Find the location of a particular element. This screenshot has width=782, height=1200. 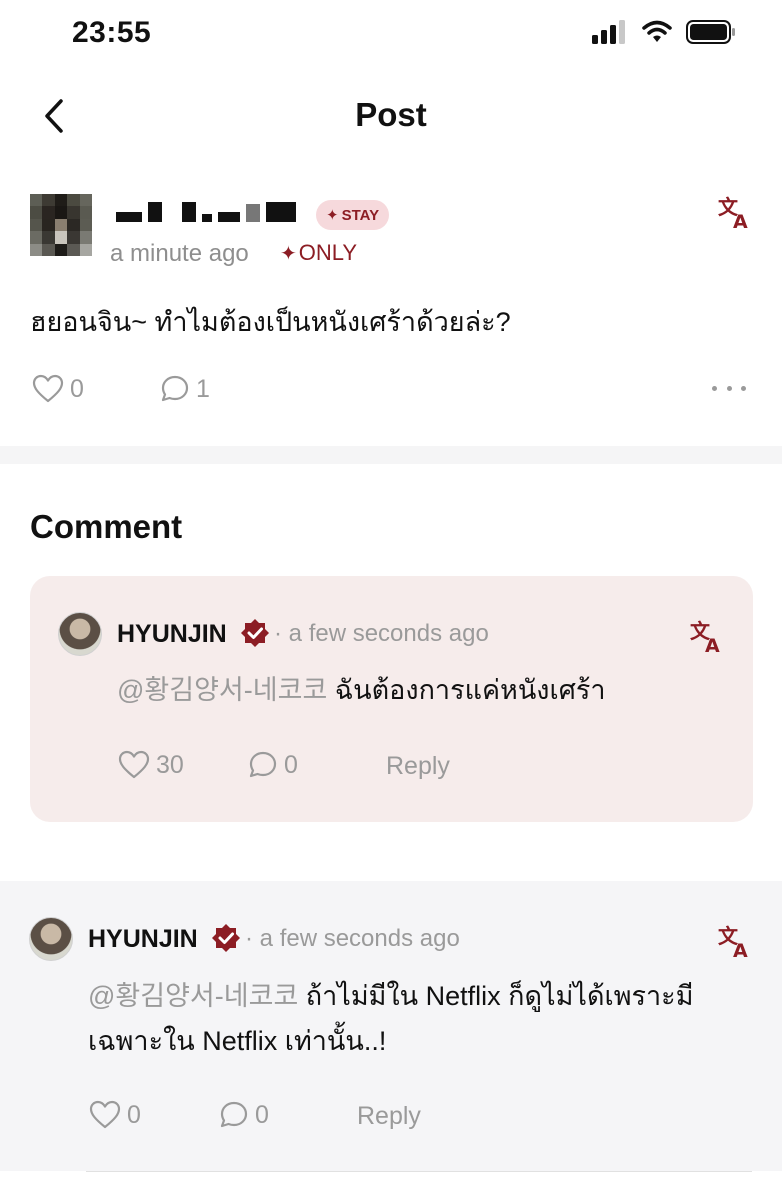

only-label: ONLY is located at coordinates (328, 252).